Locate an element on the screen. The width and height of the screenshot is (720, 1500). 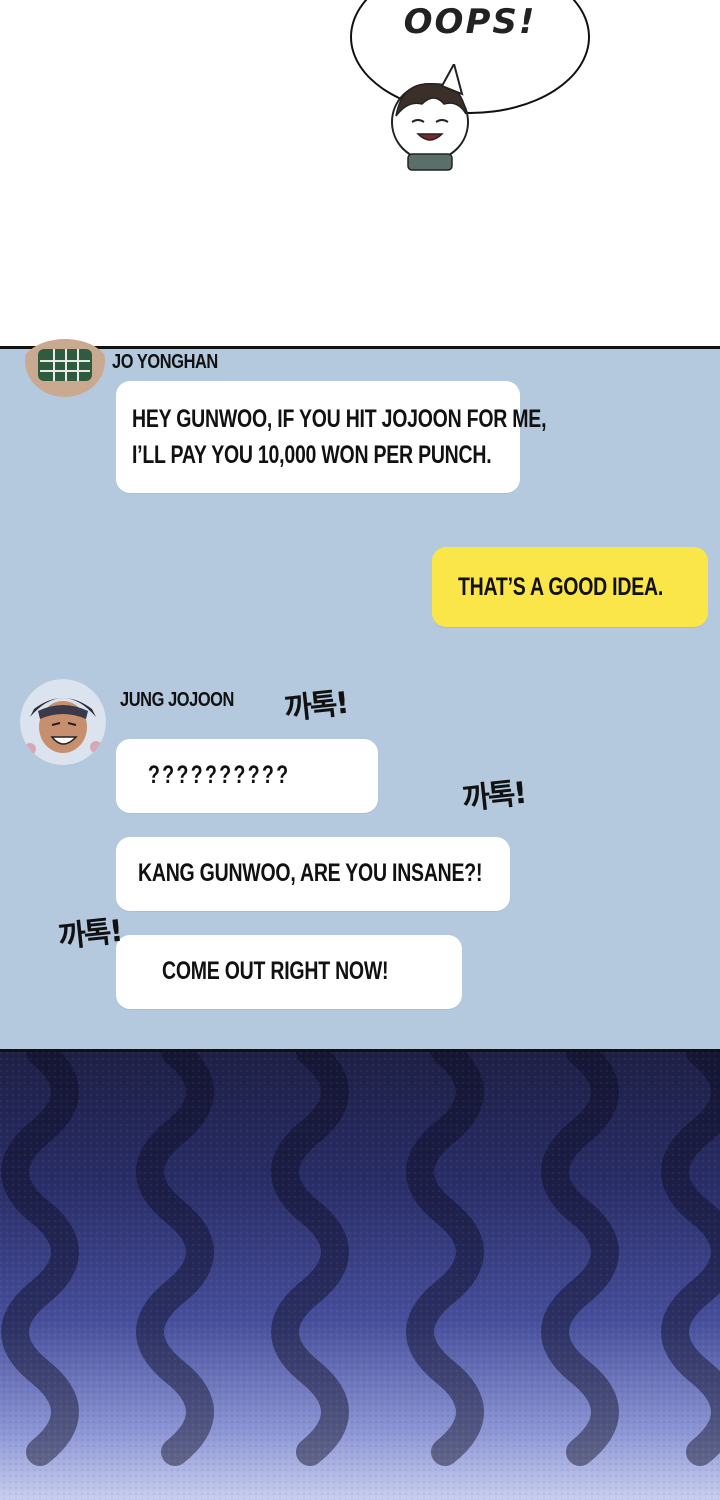
message-line: COME OUT RIGHT NOW! is located at coordinates (275, 971).